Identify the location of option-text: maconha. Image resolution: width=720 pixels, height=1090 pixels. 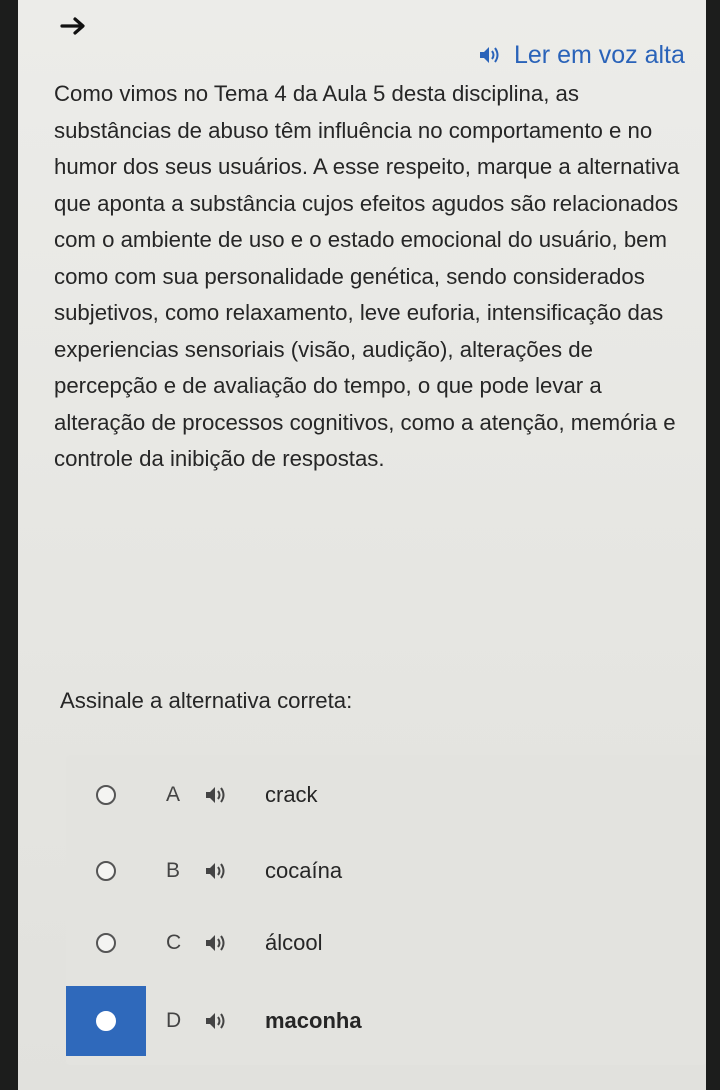
(313, 1020).